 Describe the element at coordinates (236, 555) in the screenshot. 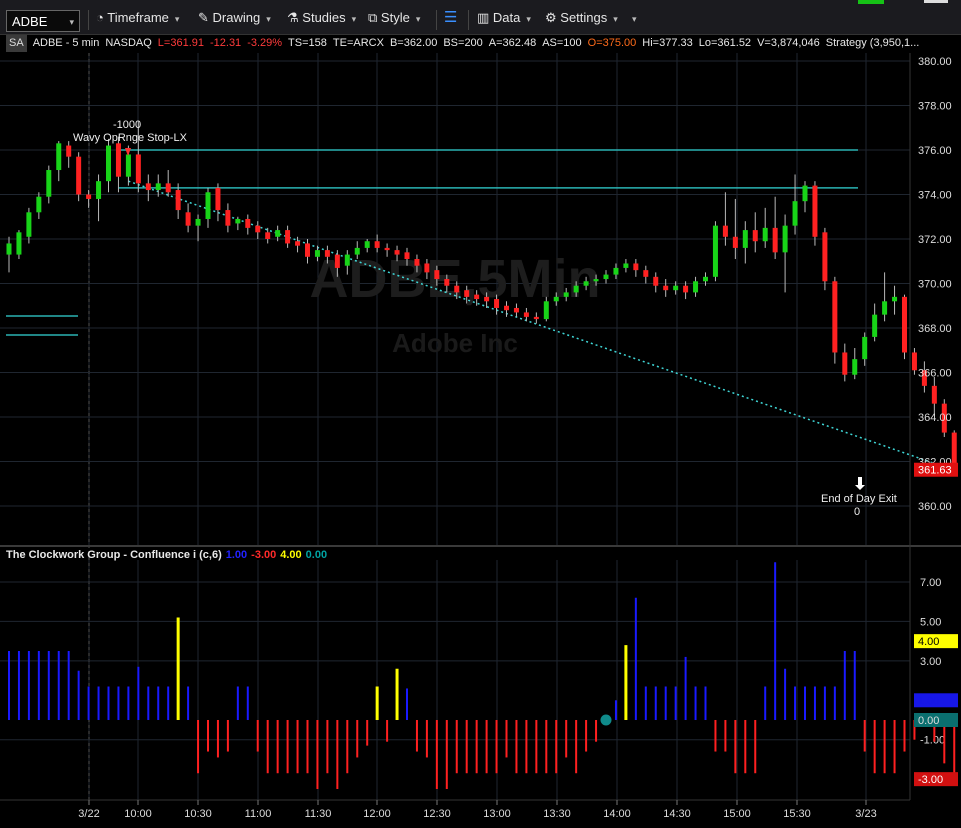

I see `indicator-value-blue: 1.00` at that location.